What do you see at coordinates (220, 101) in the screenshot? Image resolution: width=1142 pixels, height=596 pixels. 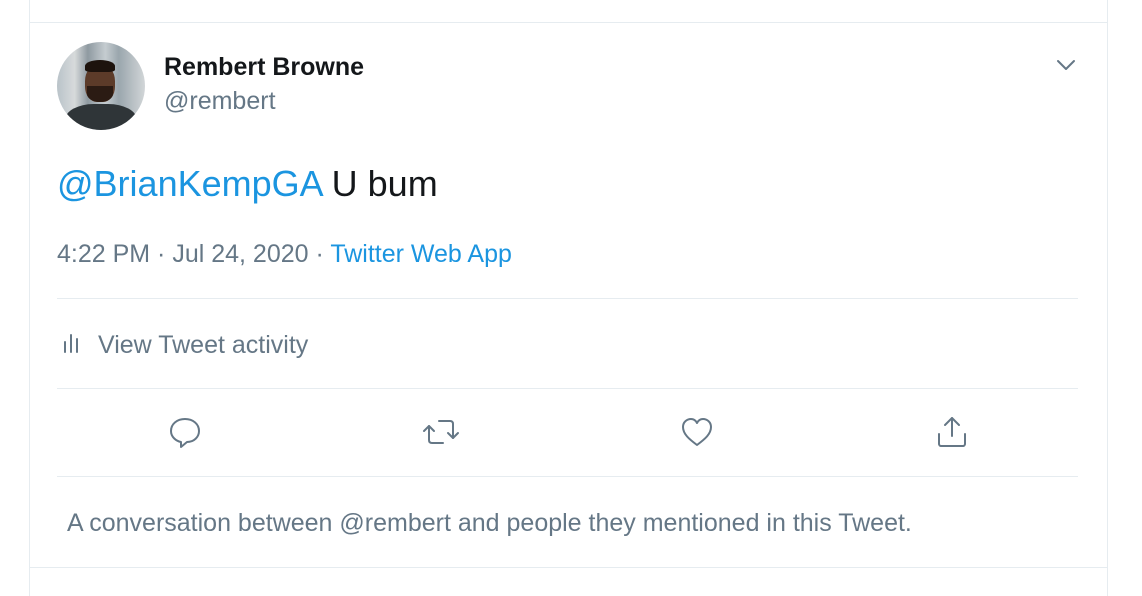 I see `author-handle: @rembert` at bounding box center [220, 101].